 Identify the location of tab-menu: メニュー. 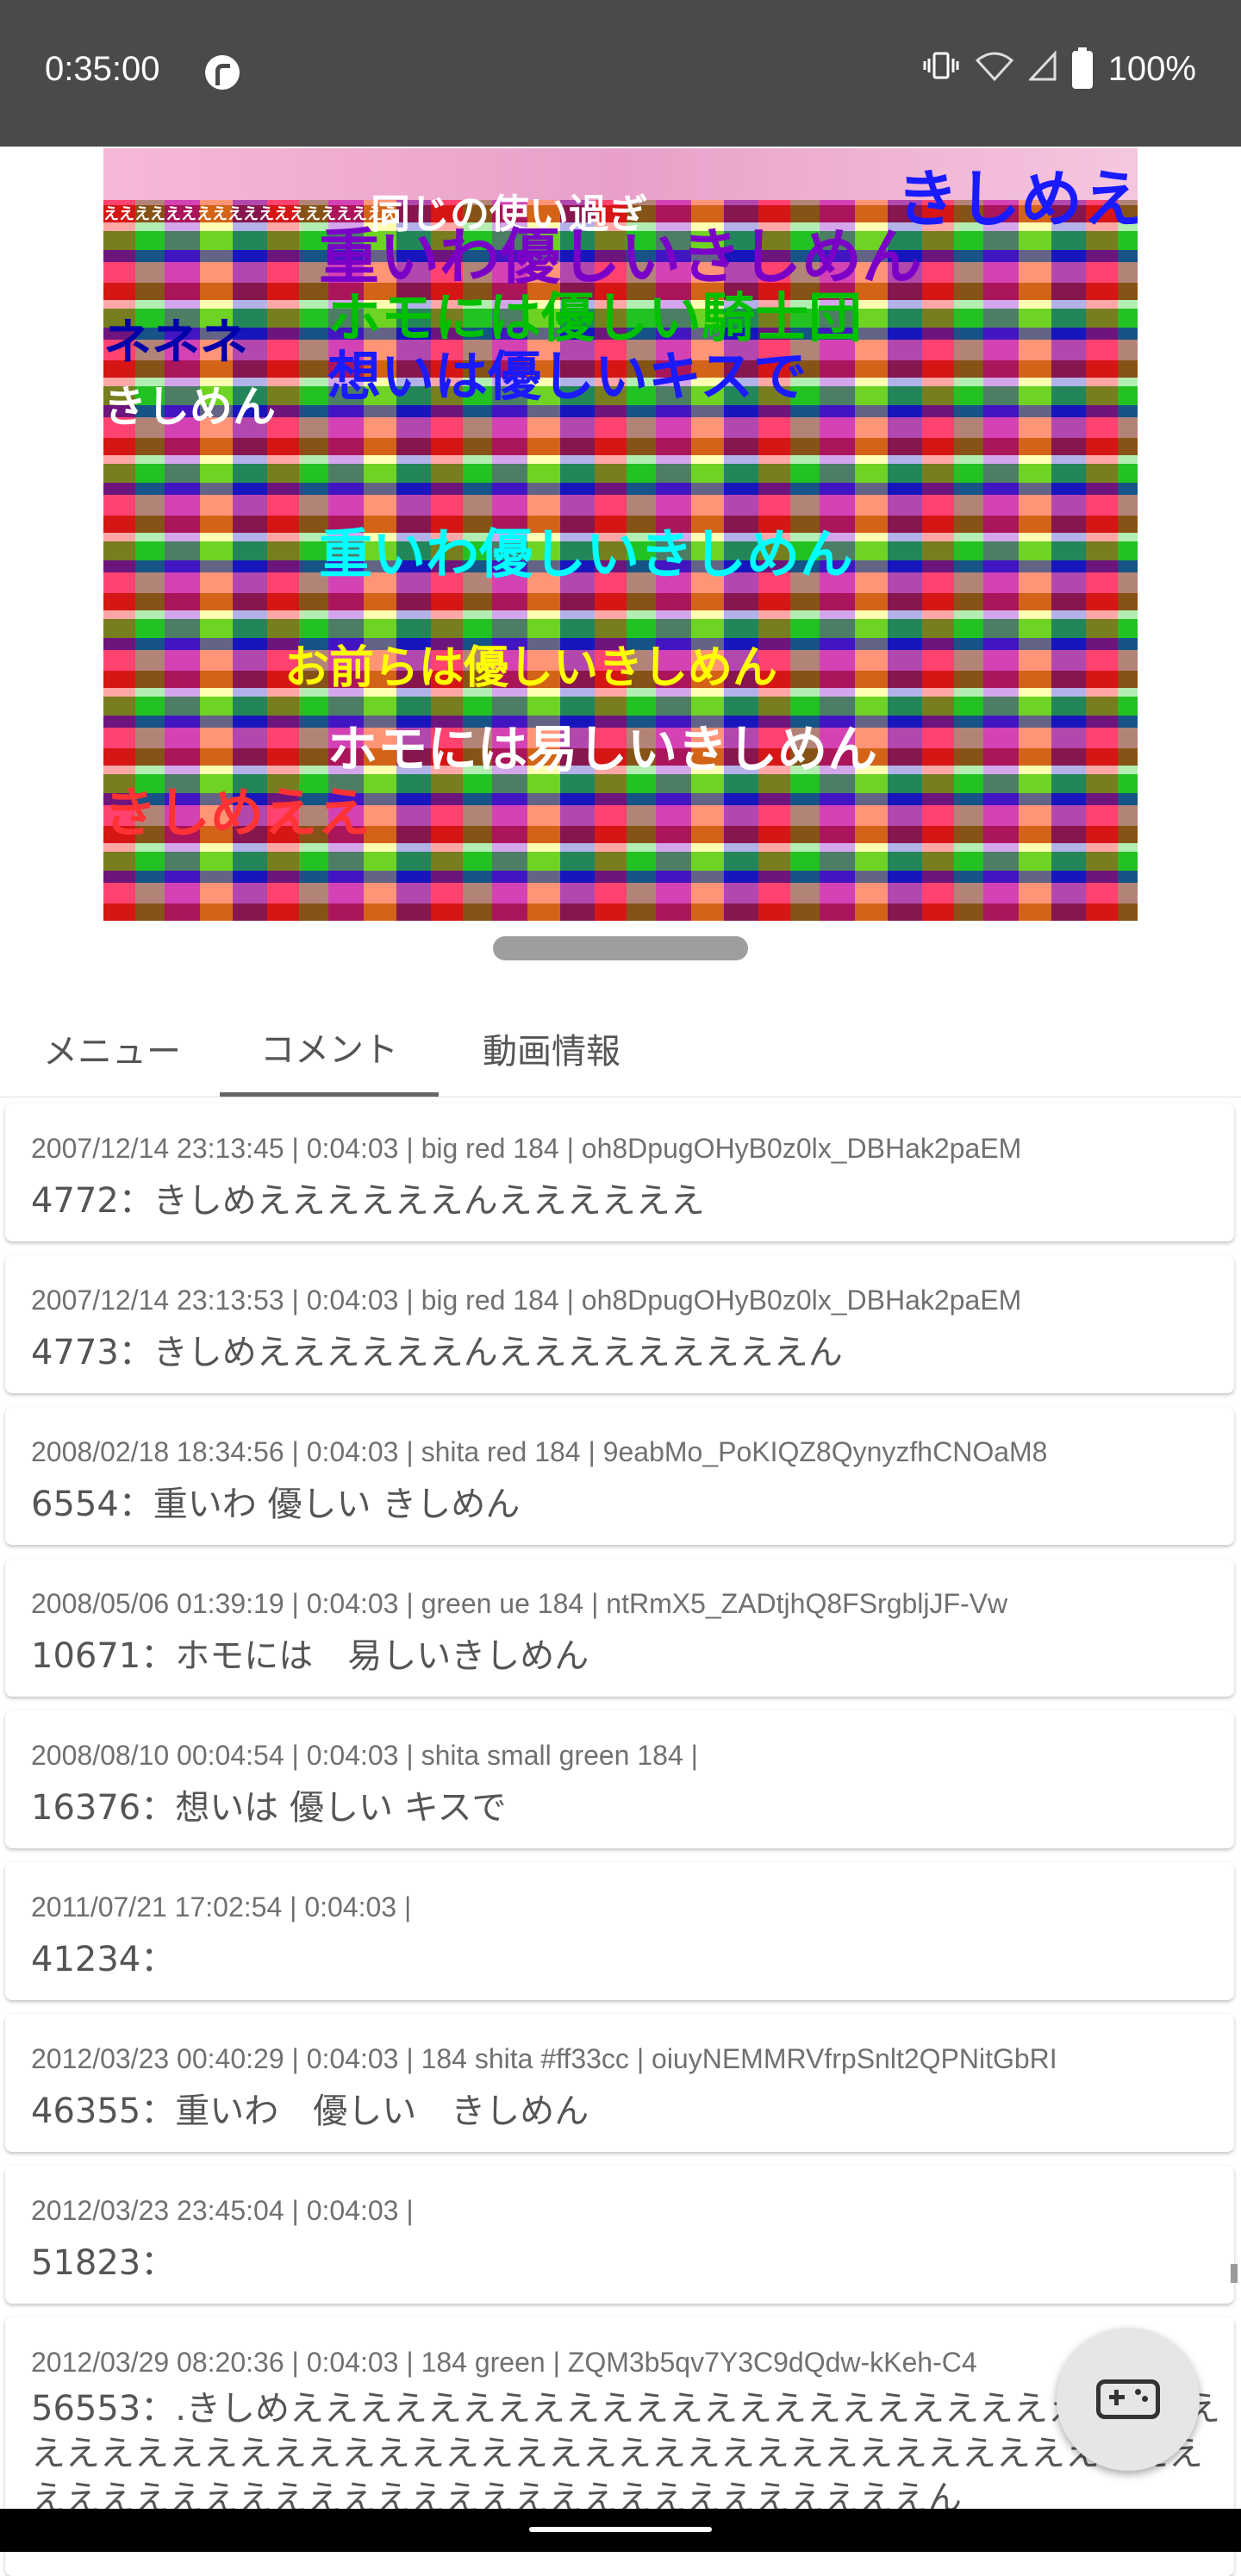
(112, 1048).